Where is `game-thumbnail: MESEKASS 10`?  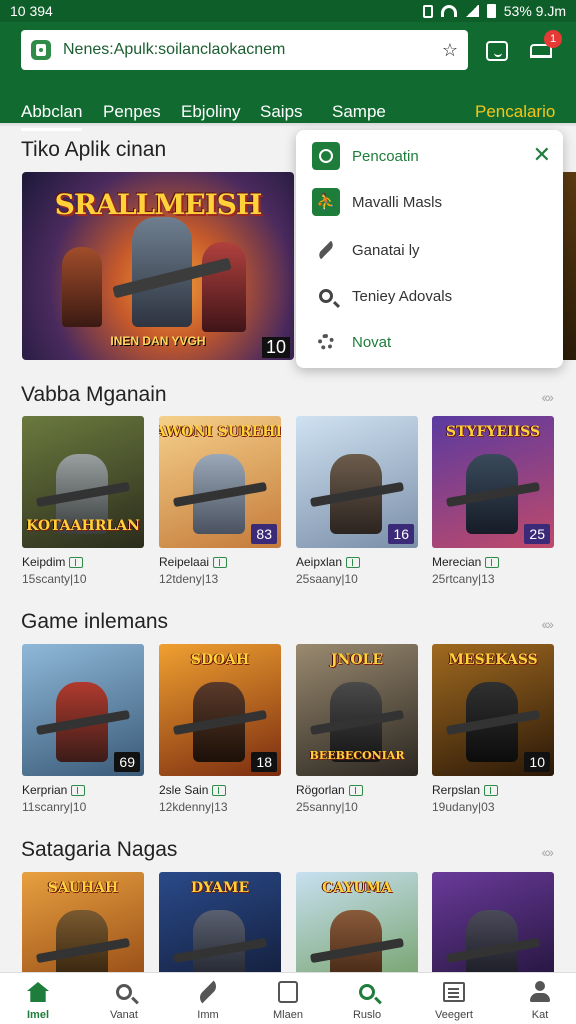
game-thumbnail: MESEKASS 10 is located at coordinates (493, 710).